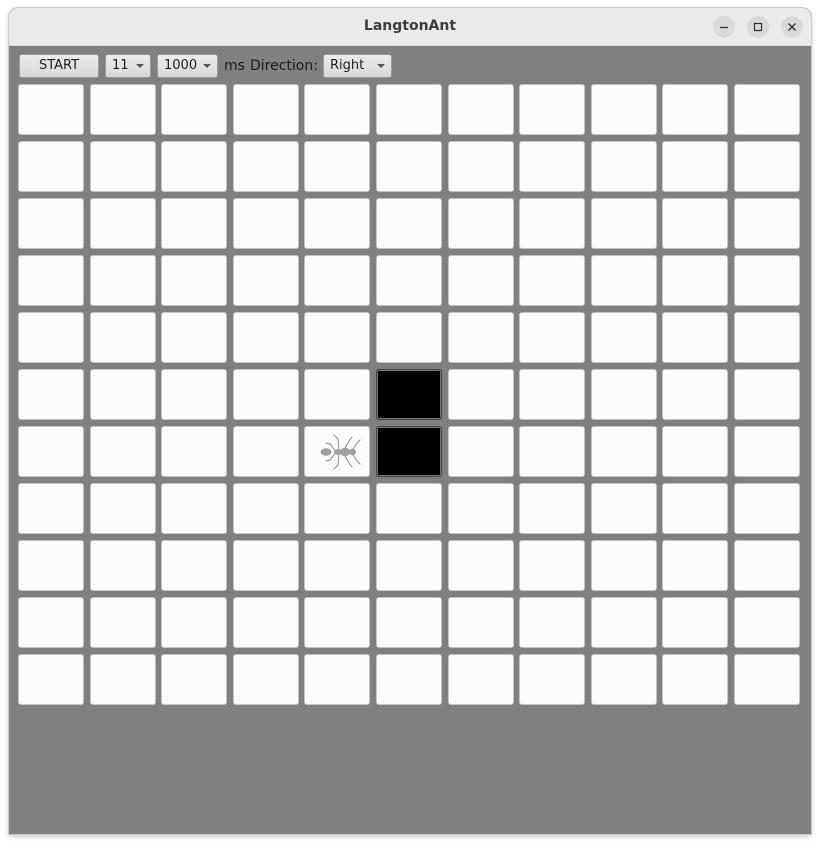 The height and width of the screenshot is (842, 820). I want to click on direction-select: Right, so click(357, 66).